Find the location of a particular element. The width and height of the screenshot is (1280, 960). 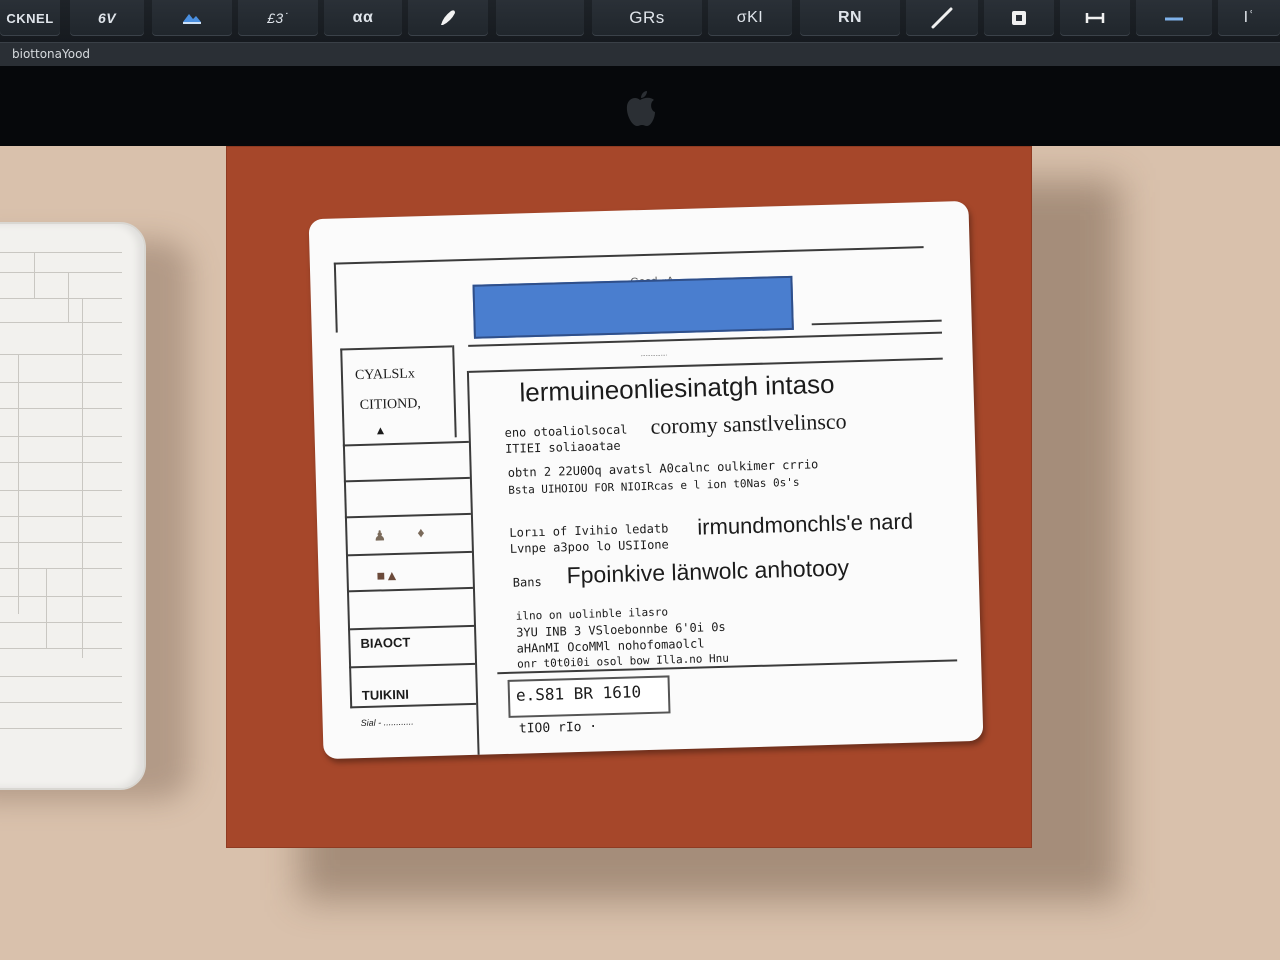

toolbar-button-cknel: CKNEL is located at coordinates (30, 18).